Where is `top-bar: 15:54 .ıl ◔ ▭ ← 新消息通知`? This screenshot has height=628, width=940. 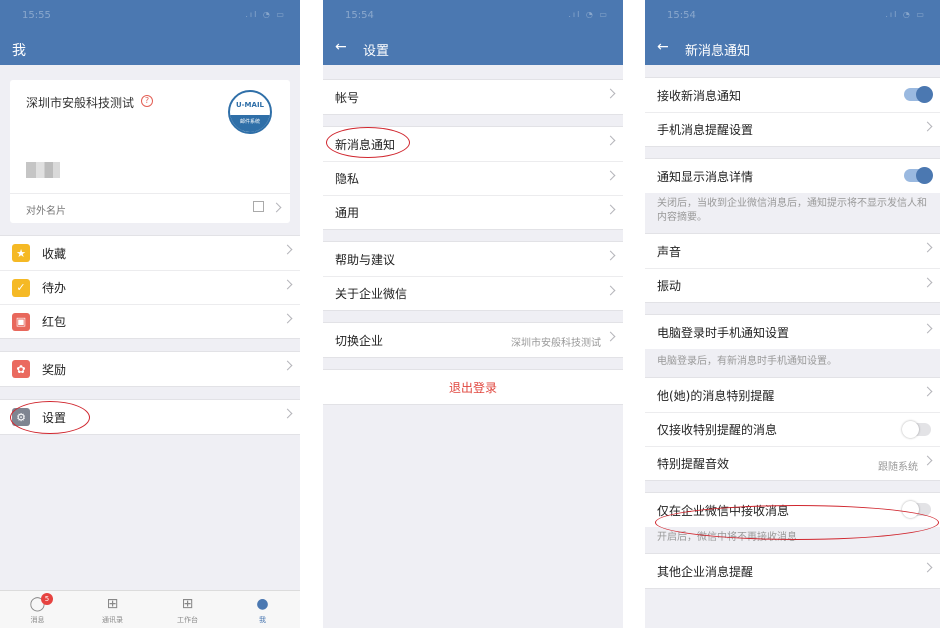 top-bar: 15:54 .ıl ◔ ▭ ← 新消息通知 is located at coordinates (792, 32).